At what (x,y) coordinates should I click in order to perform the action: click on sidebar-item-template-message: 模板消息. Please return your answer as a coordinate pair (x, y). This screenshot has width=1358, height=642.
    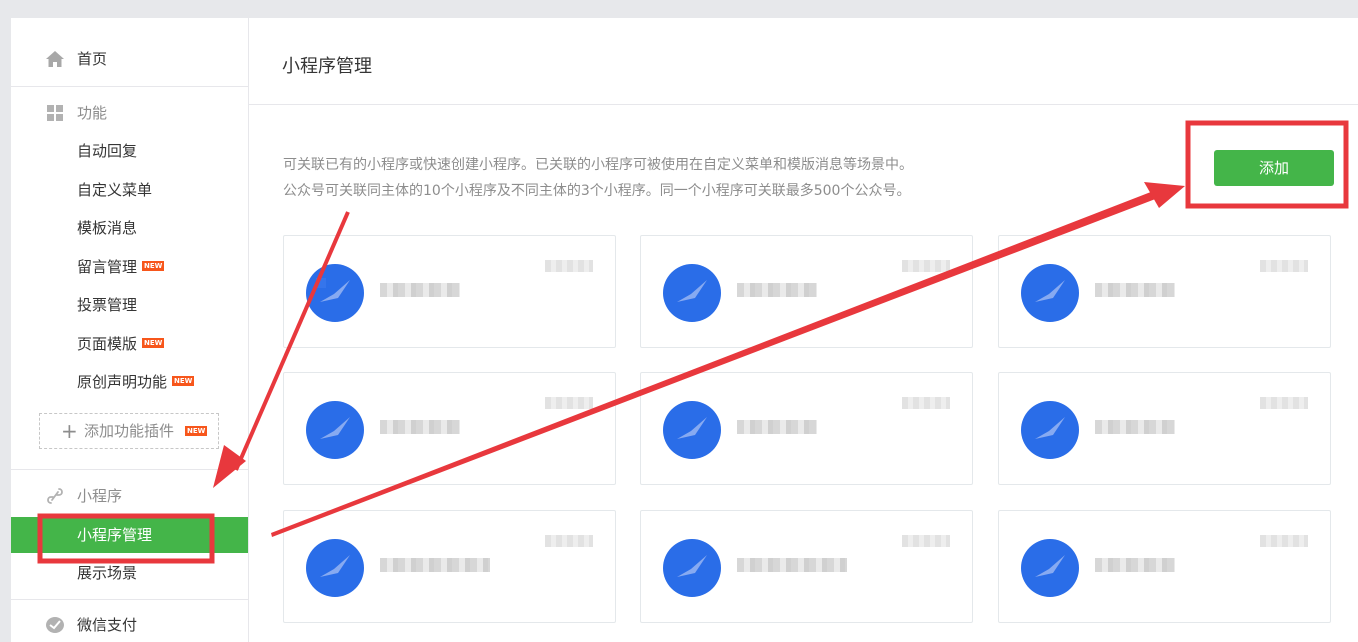
    Looking at the image, I should click on (129, 228).